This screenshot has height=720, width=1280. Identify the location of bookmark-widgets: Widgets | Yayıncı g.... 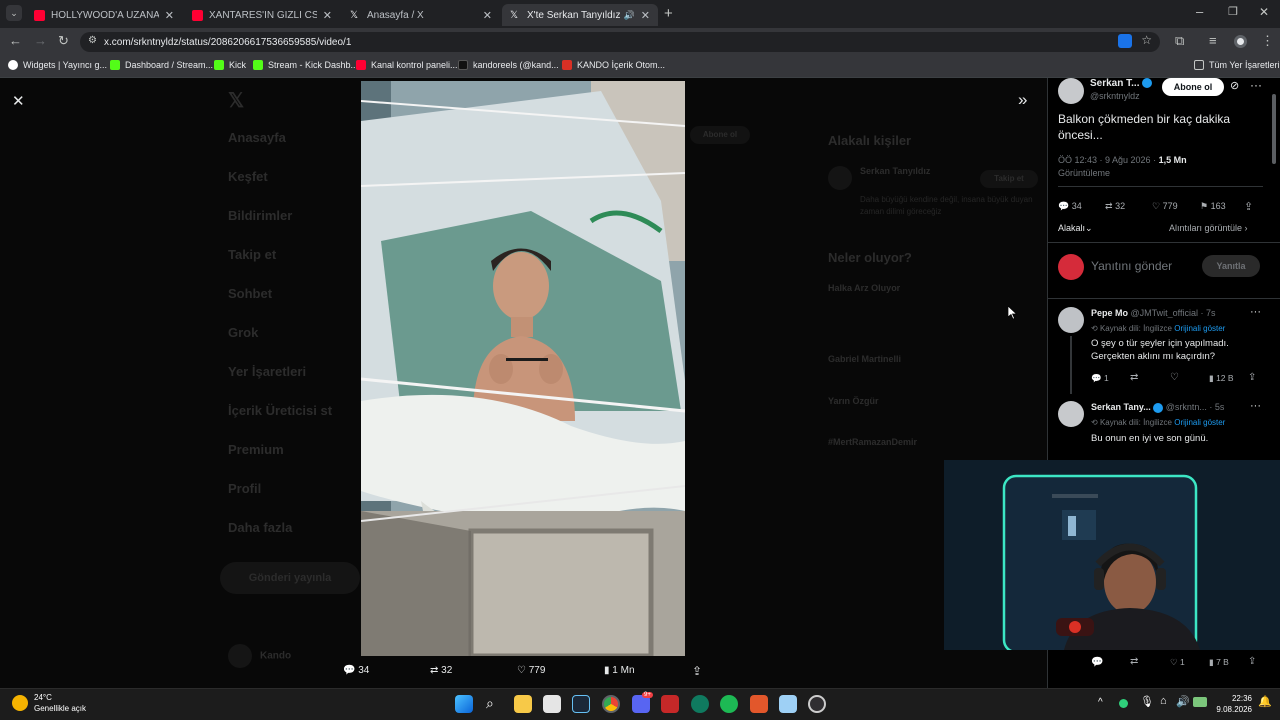
(57, 65).